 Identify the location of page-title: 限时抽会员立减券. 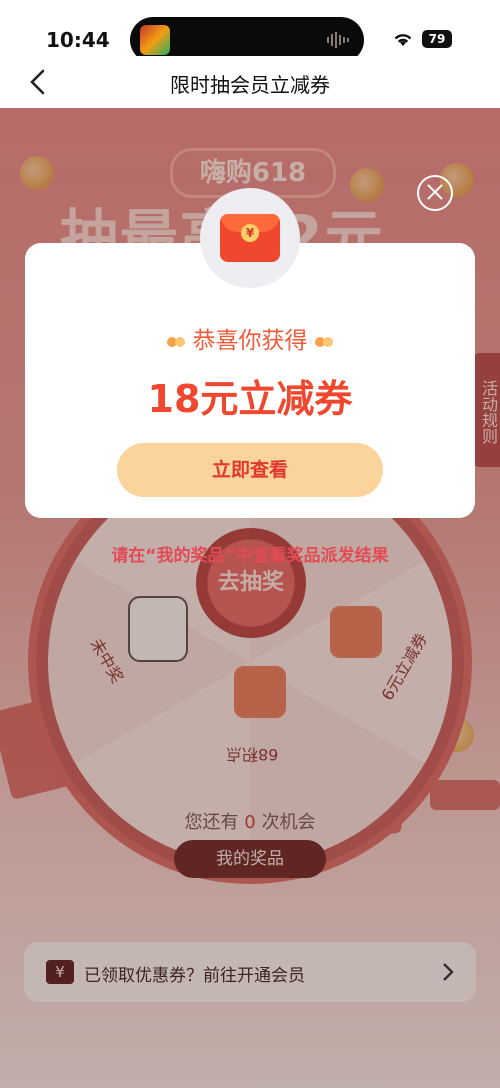
(250, 85).